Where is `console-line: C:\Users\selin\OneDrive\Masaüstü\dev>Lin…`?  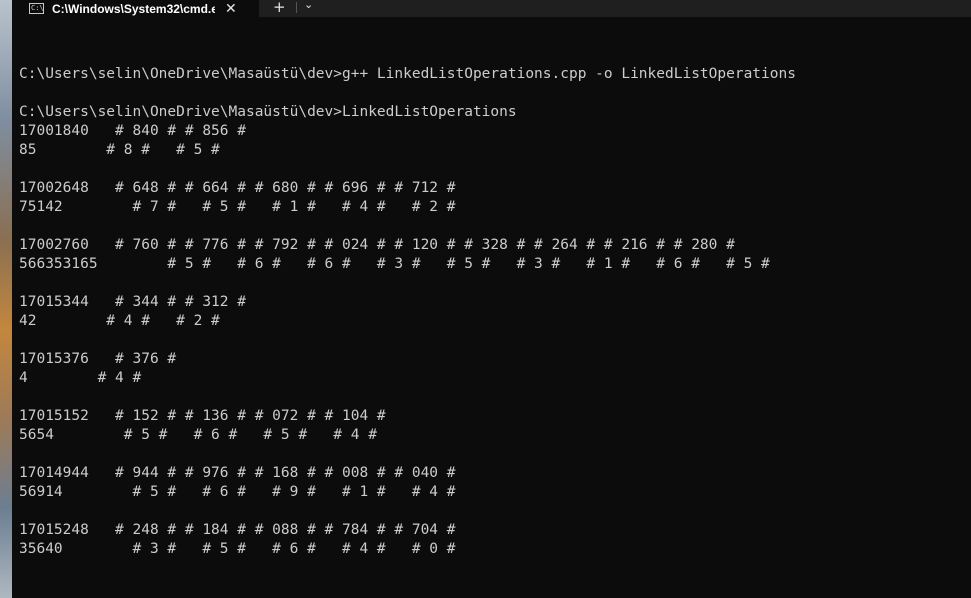
console-line: C:\Users\selin\OneDrive\Masaüstü\dev>Lin… is located at coordinates (268, 112).